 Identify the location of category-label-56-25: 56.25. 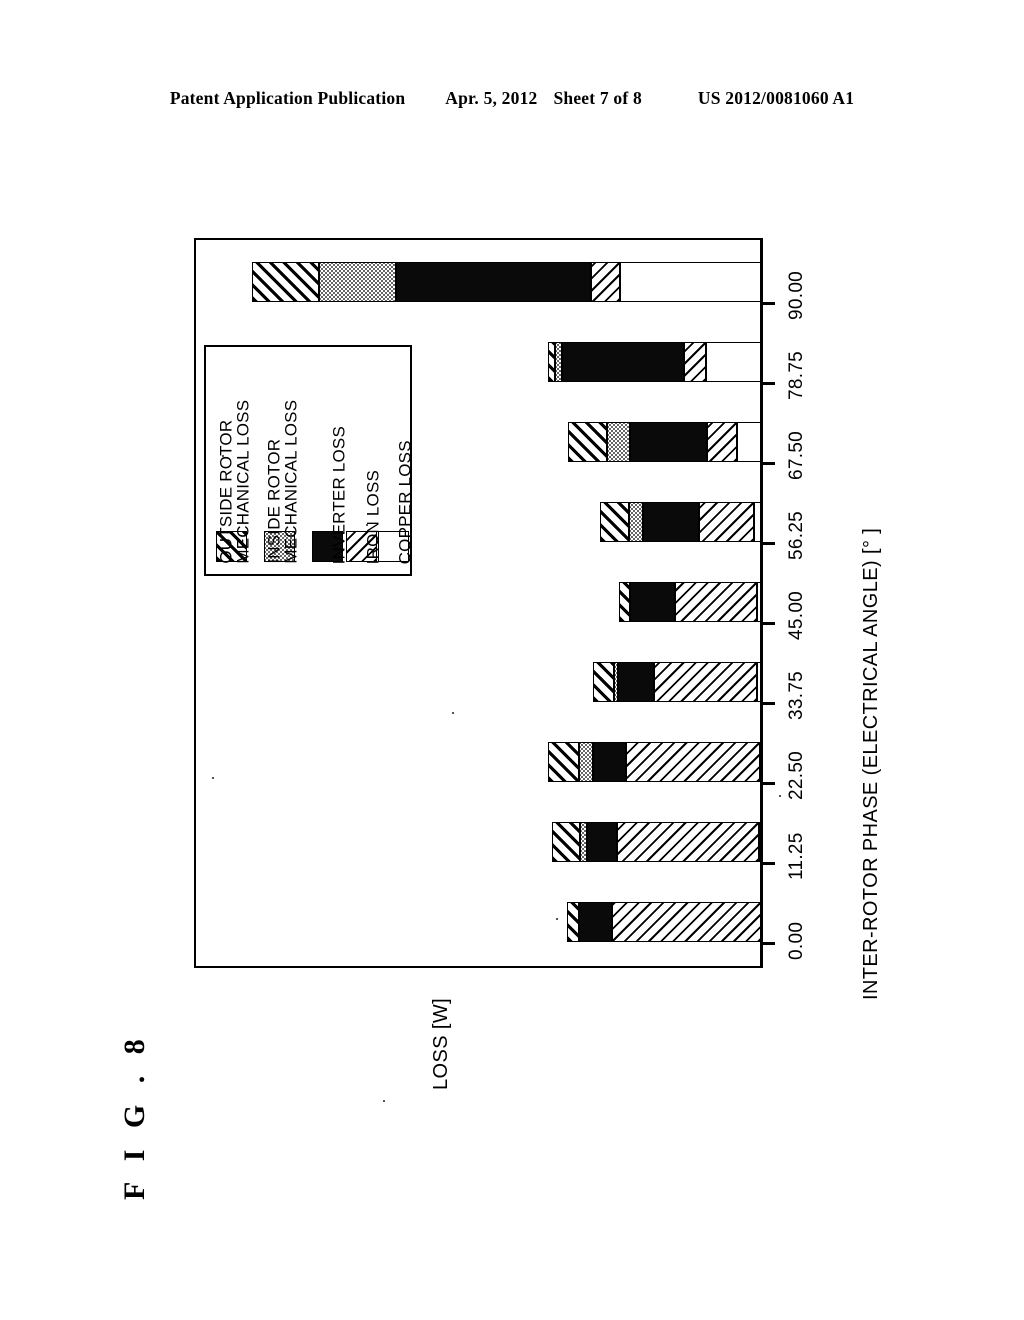
(796, 535).